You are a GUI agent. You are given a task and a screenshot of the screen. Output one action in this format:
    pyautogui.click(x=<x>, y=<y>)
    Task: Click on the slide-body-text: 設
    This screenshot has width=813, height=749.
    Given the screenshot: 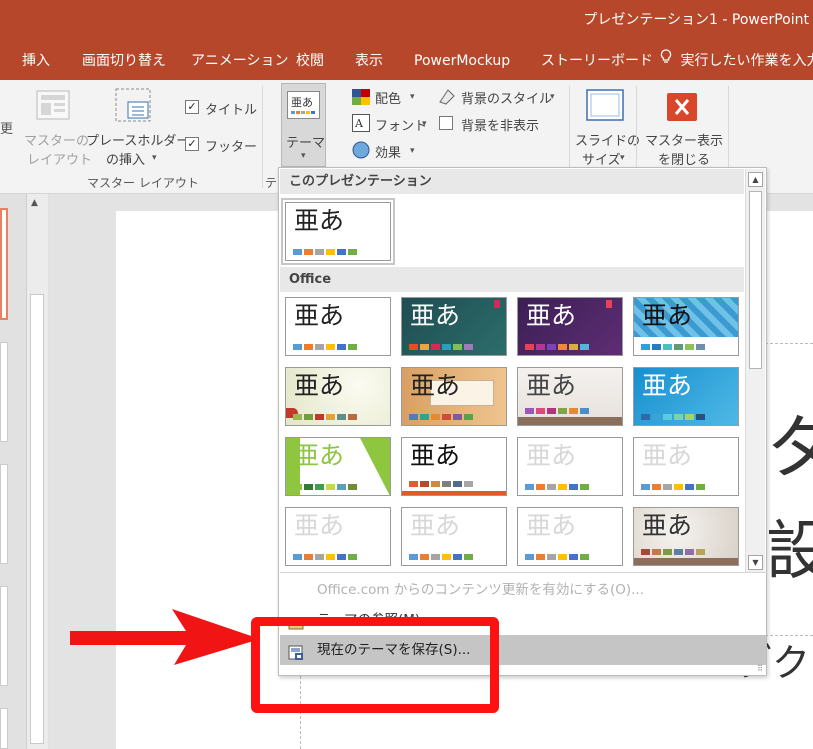 What is the action you would take?
    pyautogui.click(x=789, y=552)
    